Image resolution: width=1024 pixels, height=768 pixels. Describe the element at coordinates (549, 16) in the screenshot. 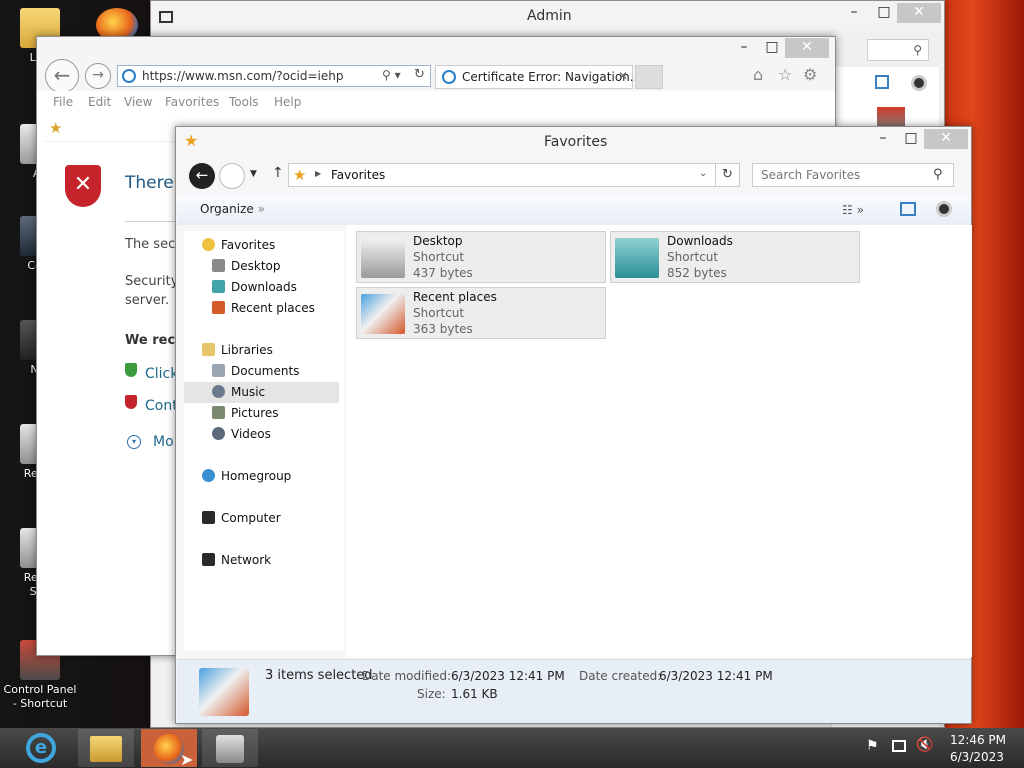

I see `admin-window-title: Admin` at that location.